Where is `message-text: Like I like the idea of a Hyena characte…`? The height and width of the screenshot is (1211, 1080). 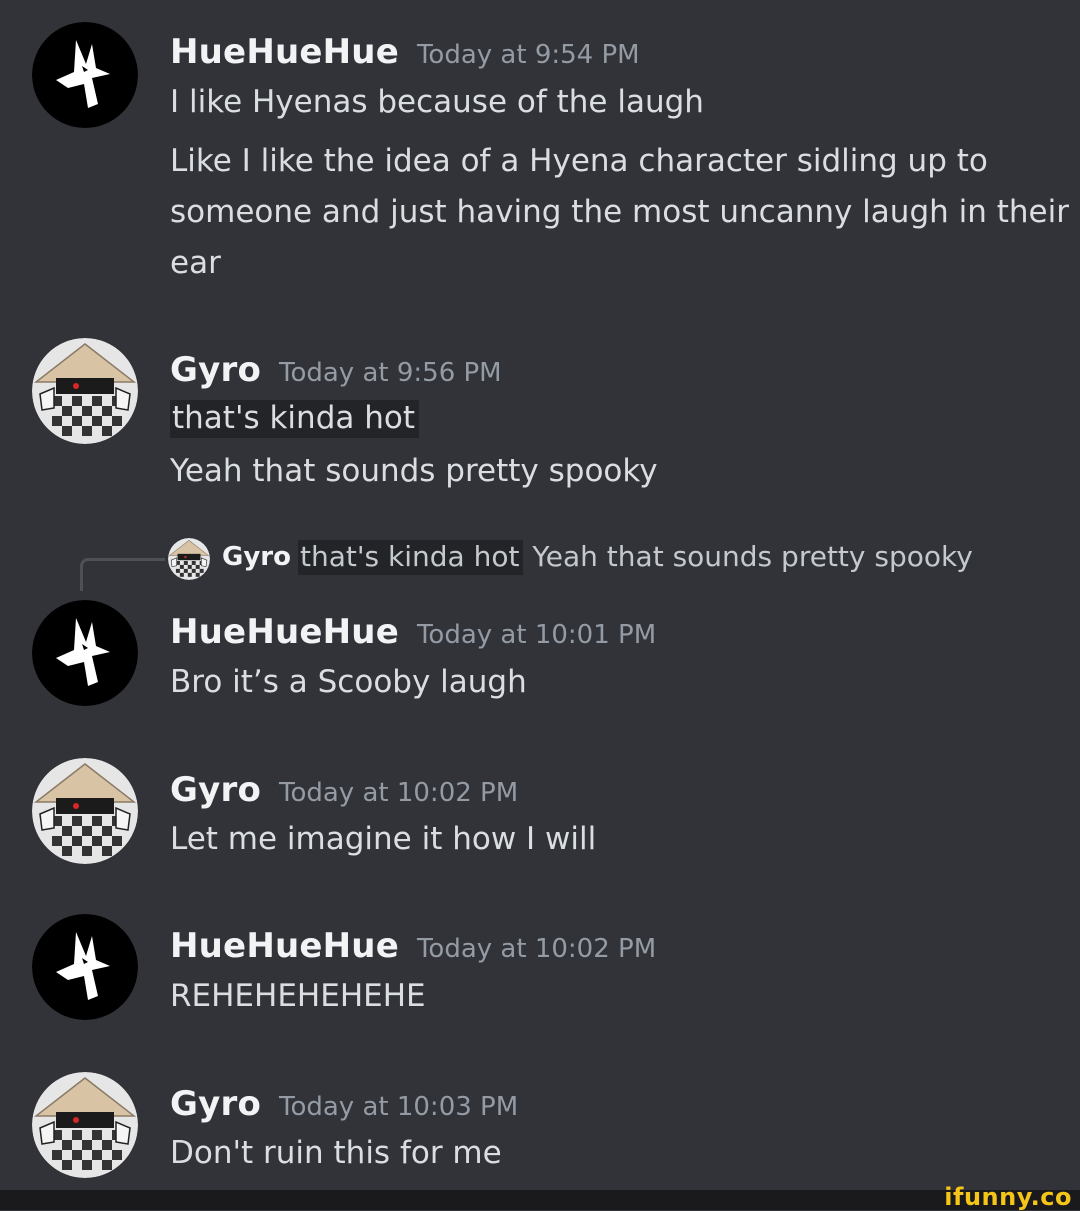 message-text: Like I like the idea of a Hyena characte… is located at coordinates (579, 161).